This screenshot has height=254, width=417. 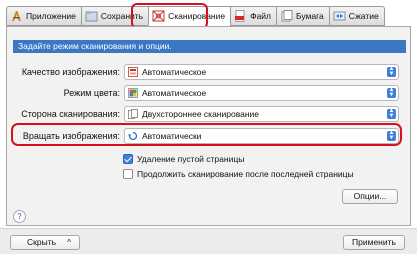 I want to click on hide-button: Скрыть ^, so click(x=45, y=242).